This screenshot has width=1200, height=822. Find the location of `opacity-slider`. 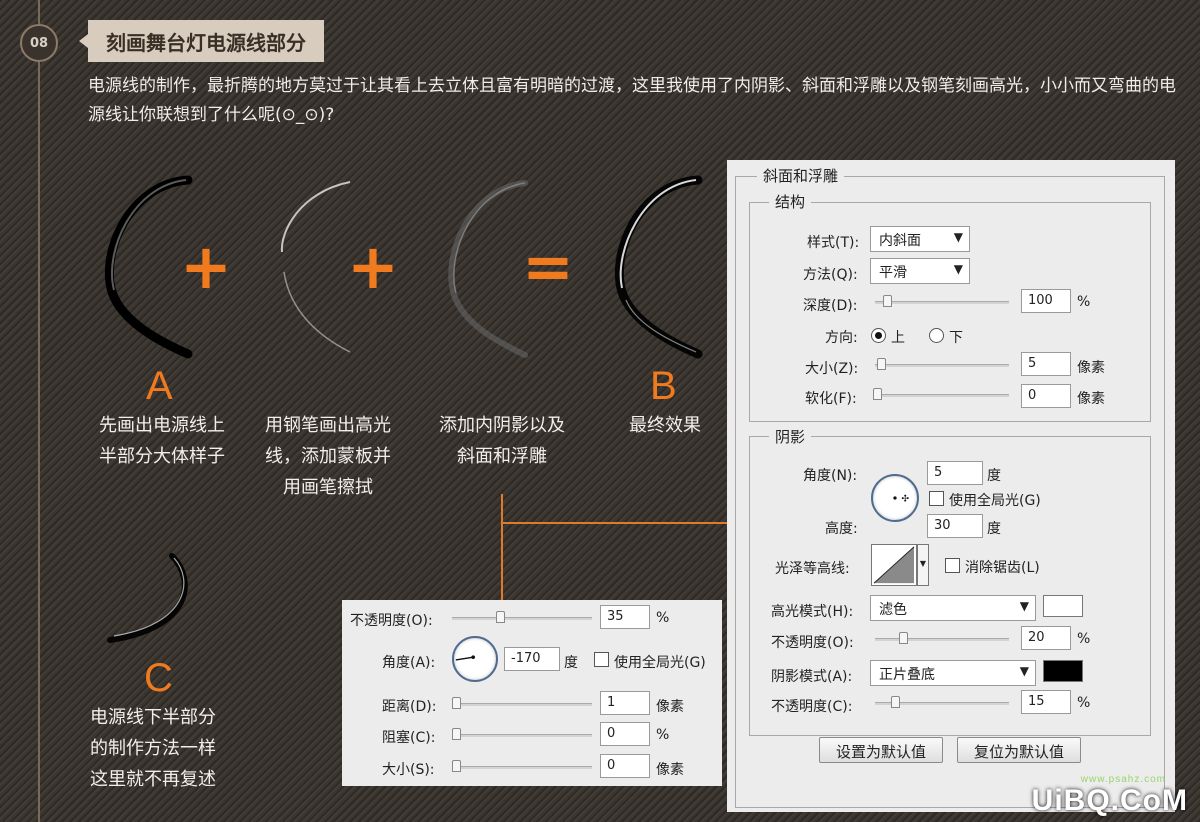

opacity-slider is located at coordinates (522, 618).